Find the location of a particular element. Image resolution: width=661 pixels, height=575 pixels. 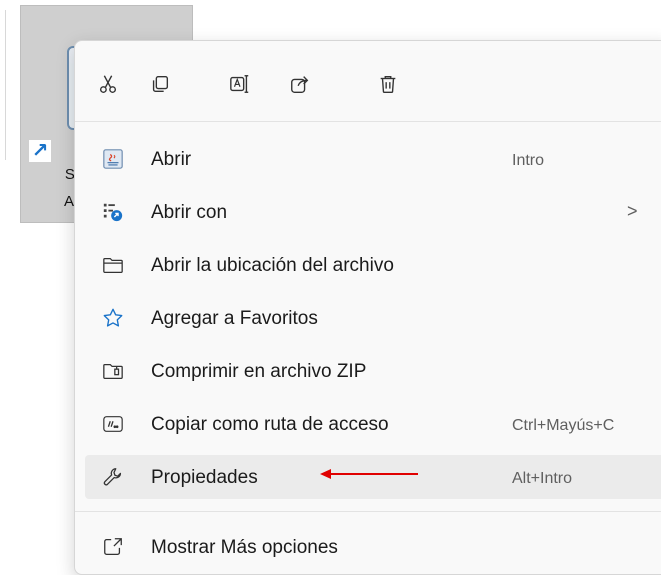

menu-item-label: Agregar a Favoritos is located at coordinates (234, 318).